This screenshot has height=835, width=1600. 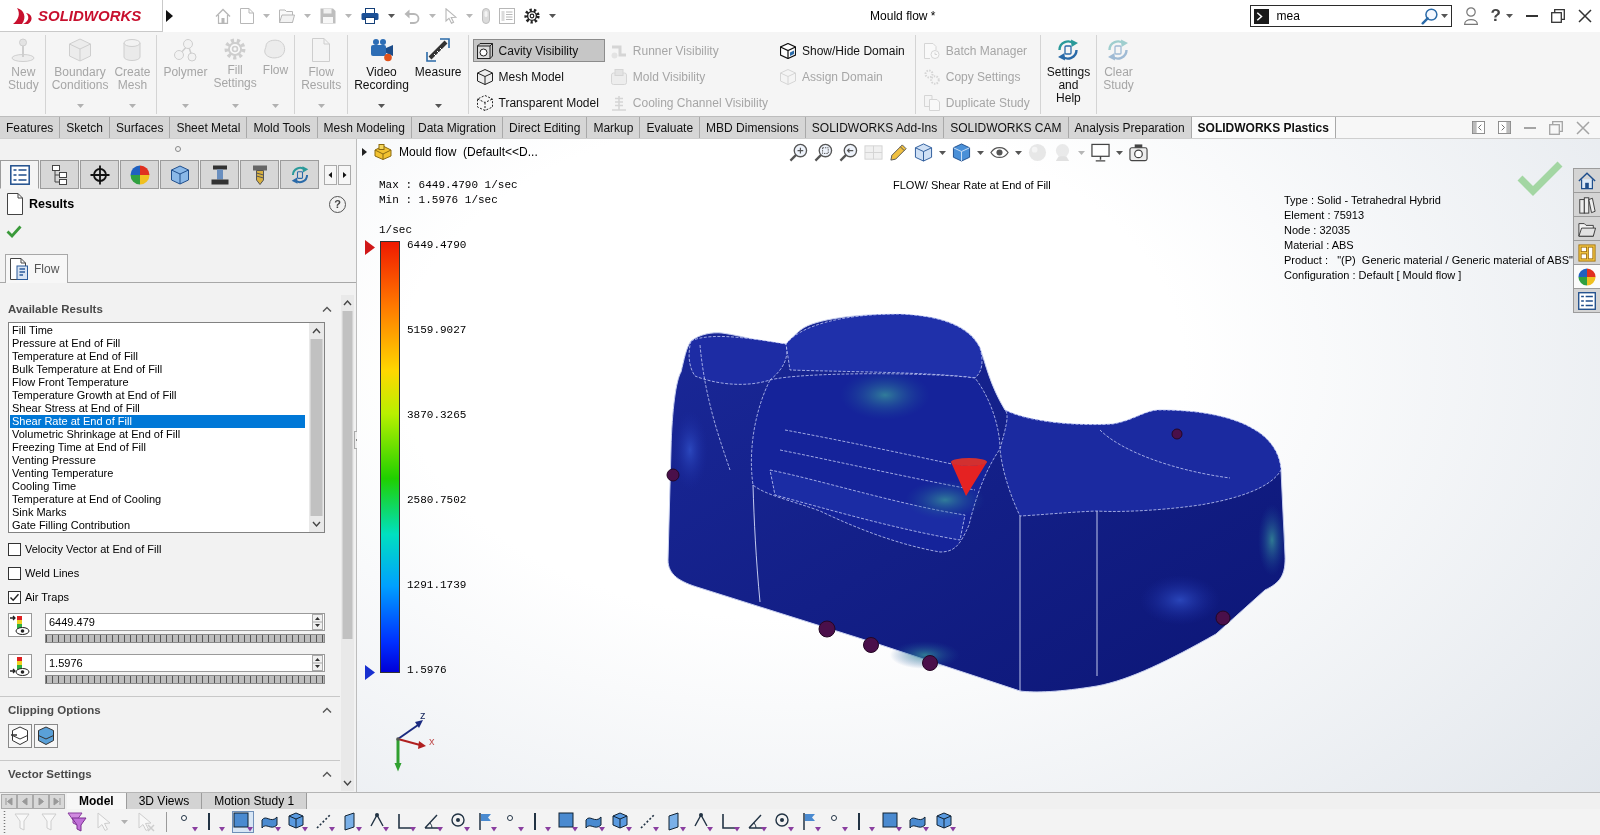 What do you see at coordinates (614, 127) in the screenshot?
I see `ribbon-tab: Markup` at bounding box center [614, 127].